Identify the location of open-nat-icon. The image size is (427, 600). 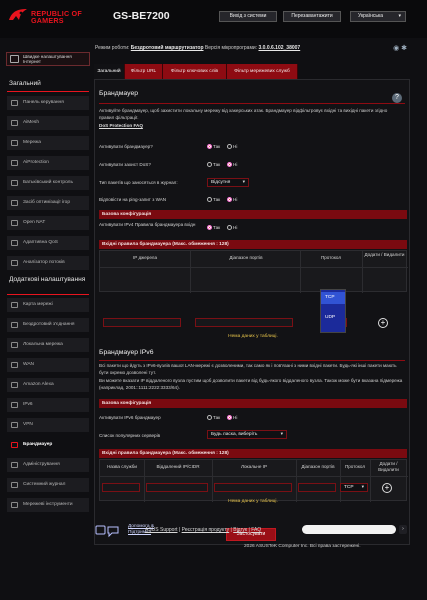
(14, 223).